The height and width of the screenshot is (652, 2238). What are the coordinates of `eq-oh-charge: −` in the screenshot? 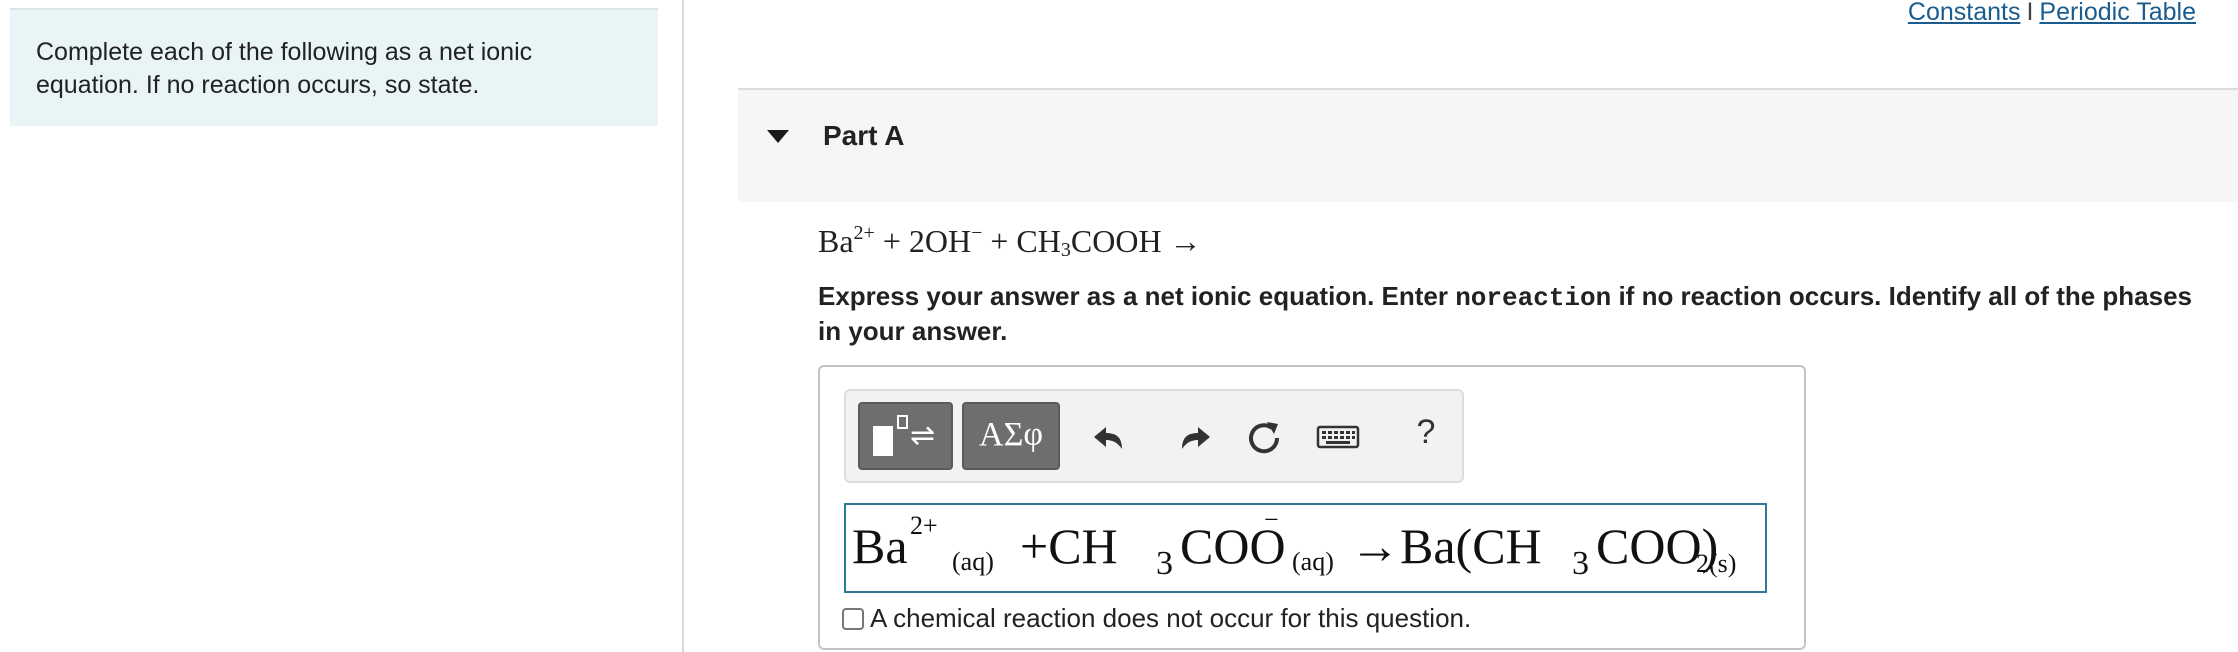 It's located at (977, 233).